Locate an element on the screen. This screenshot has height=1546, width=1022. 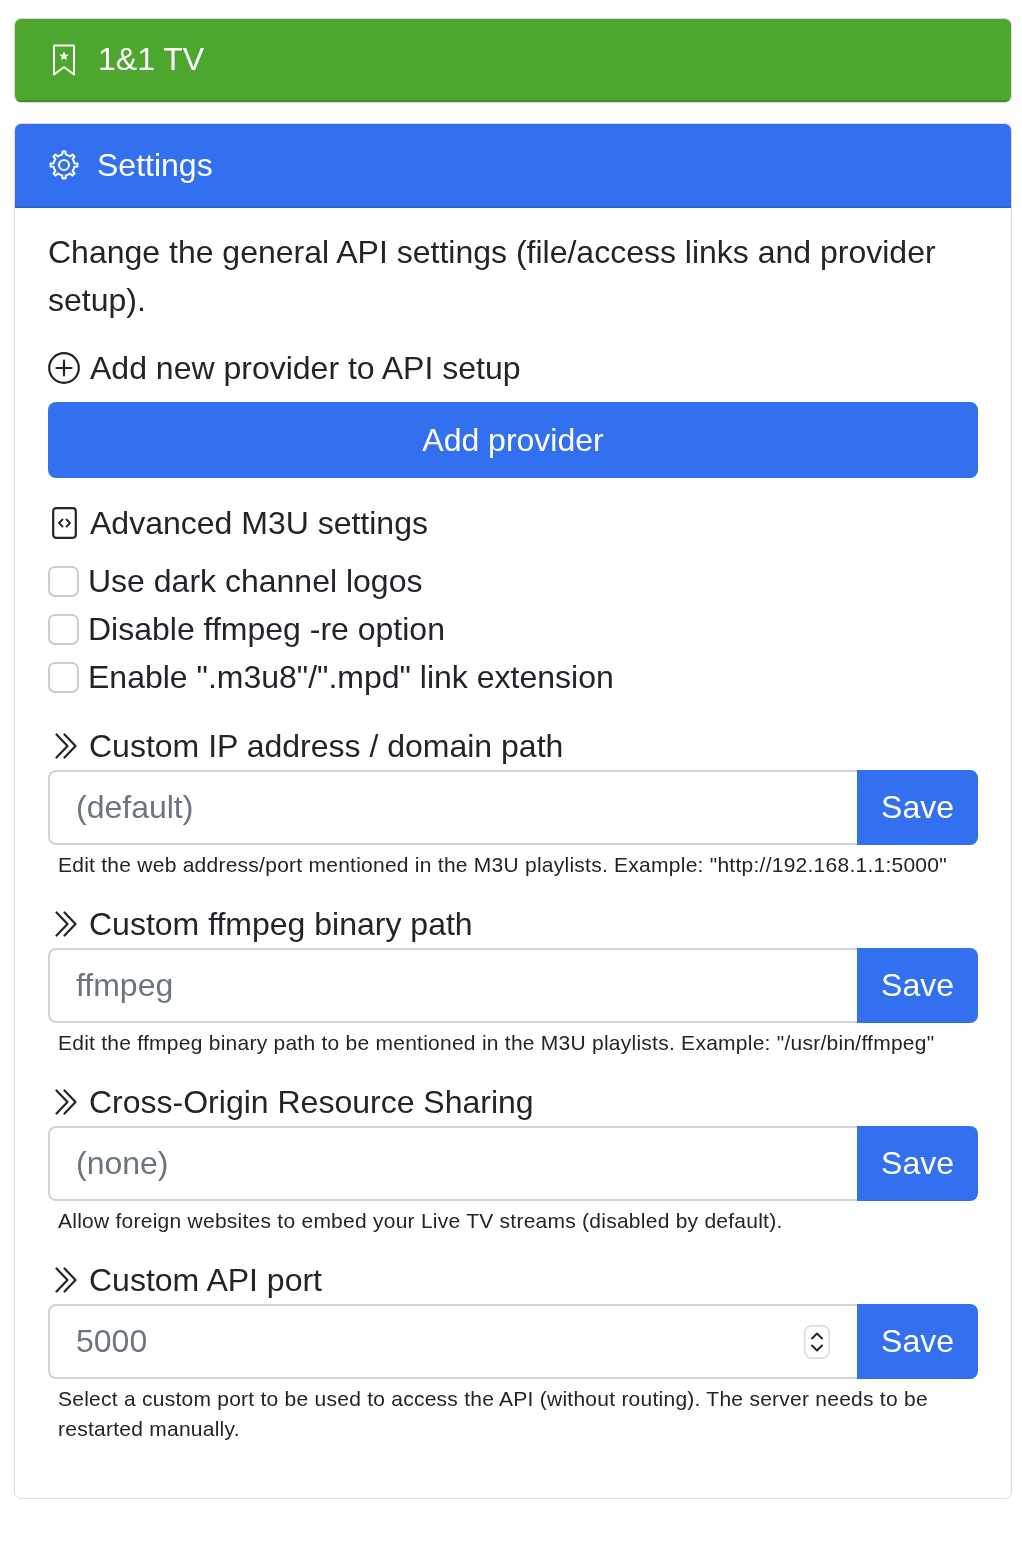
bookmark-star-icon is located at coordinates (64, 59).